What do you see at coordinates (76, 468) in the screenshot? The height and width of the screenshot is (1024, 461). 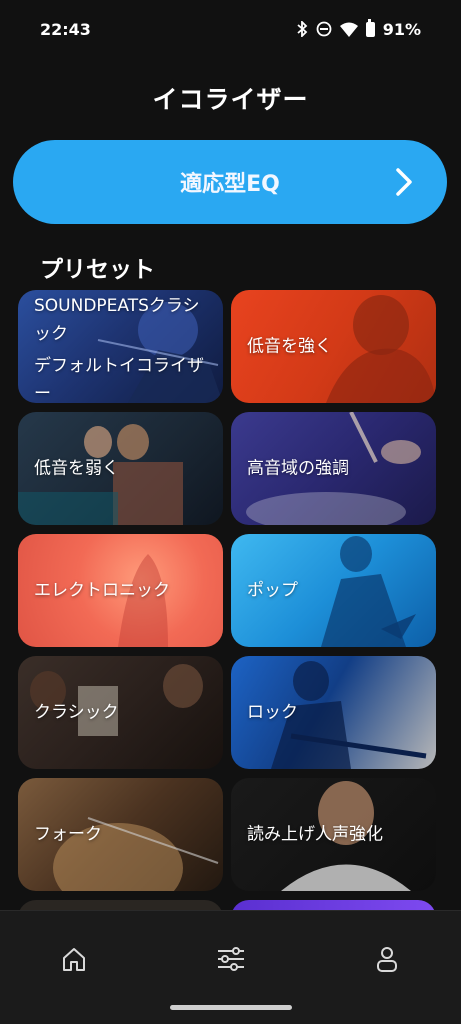 I see `preset-label: 低音を弱く` at bounding box center [76, 468].